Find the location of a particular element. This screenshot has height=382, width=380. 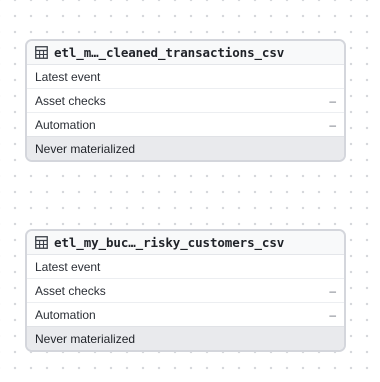

asset-name: etl_m…_cleaned_transactions_csv is located at coordinates (169, 52).